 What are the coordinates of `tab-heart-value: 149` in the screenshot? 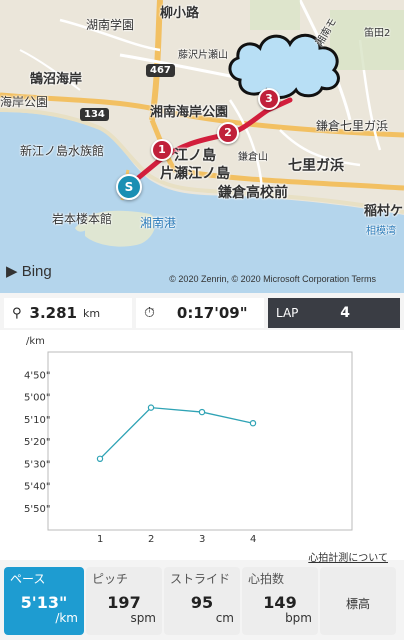 It's located at (280, 602).